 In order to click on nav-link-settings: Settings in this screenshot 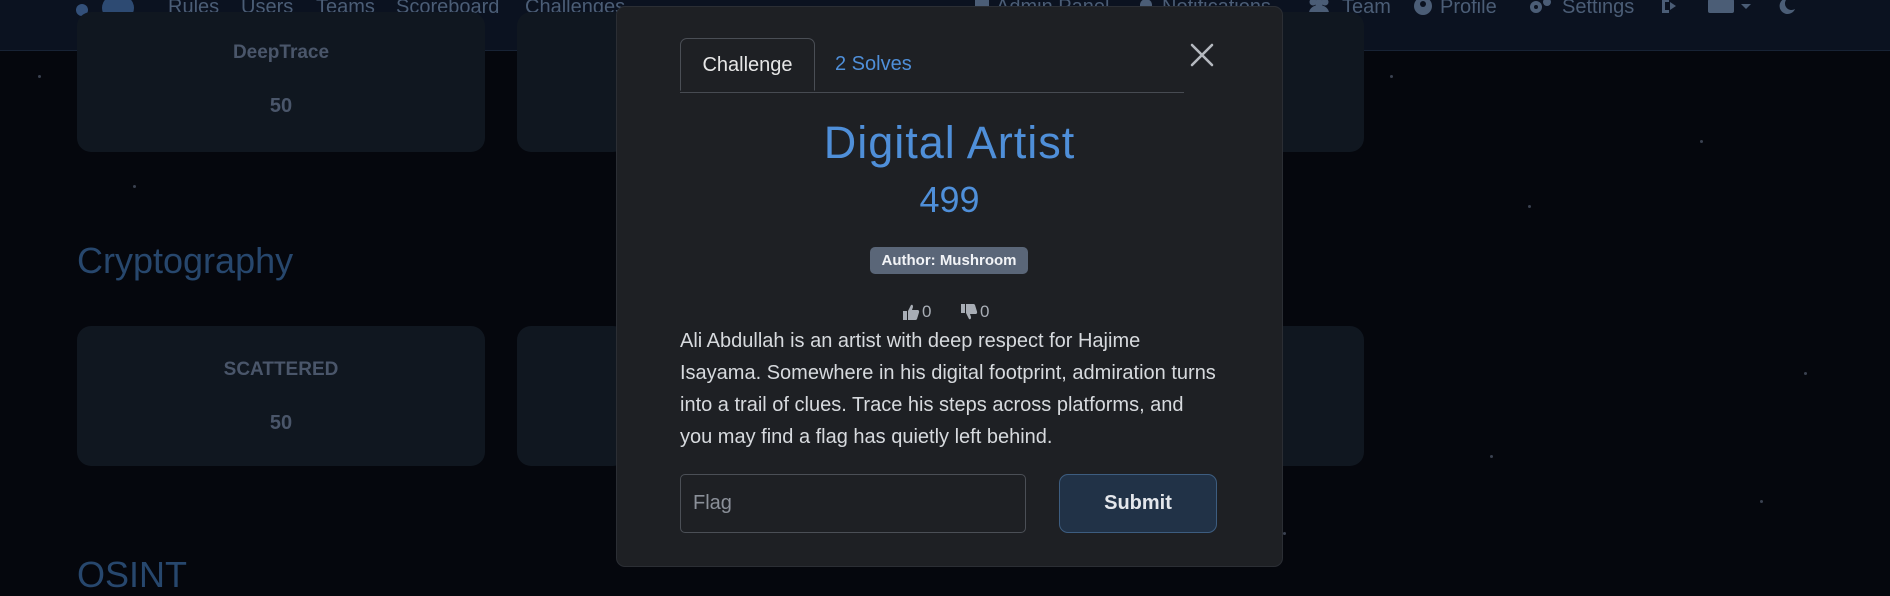, I will do `click(1598, 9)`.